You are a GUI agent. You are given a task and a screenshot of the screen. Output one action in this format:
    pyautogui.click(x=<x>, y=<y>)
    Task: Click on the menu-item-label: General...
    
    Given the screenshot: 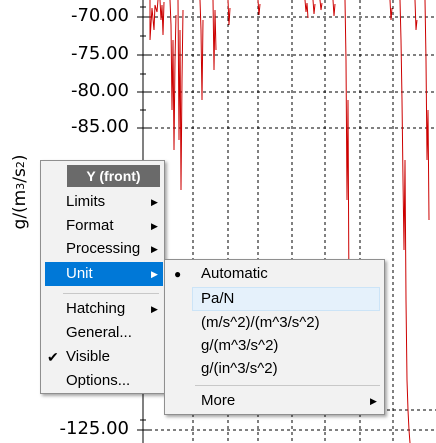 What is the action you would take?
    pyautogui.click(x=99, y=332)
    